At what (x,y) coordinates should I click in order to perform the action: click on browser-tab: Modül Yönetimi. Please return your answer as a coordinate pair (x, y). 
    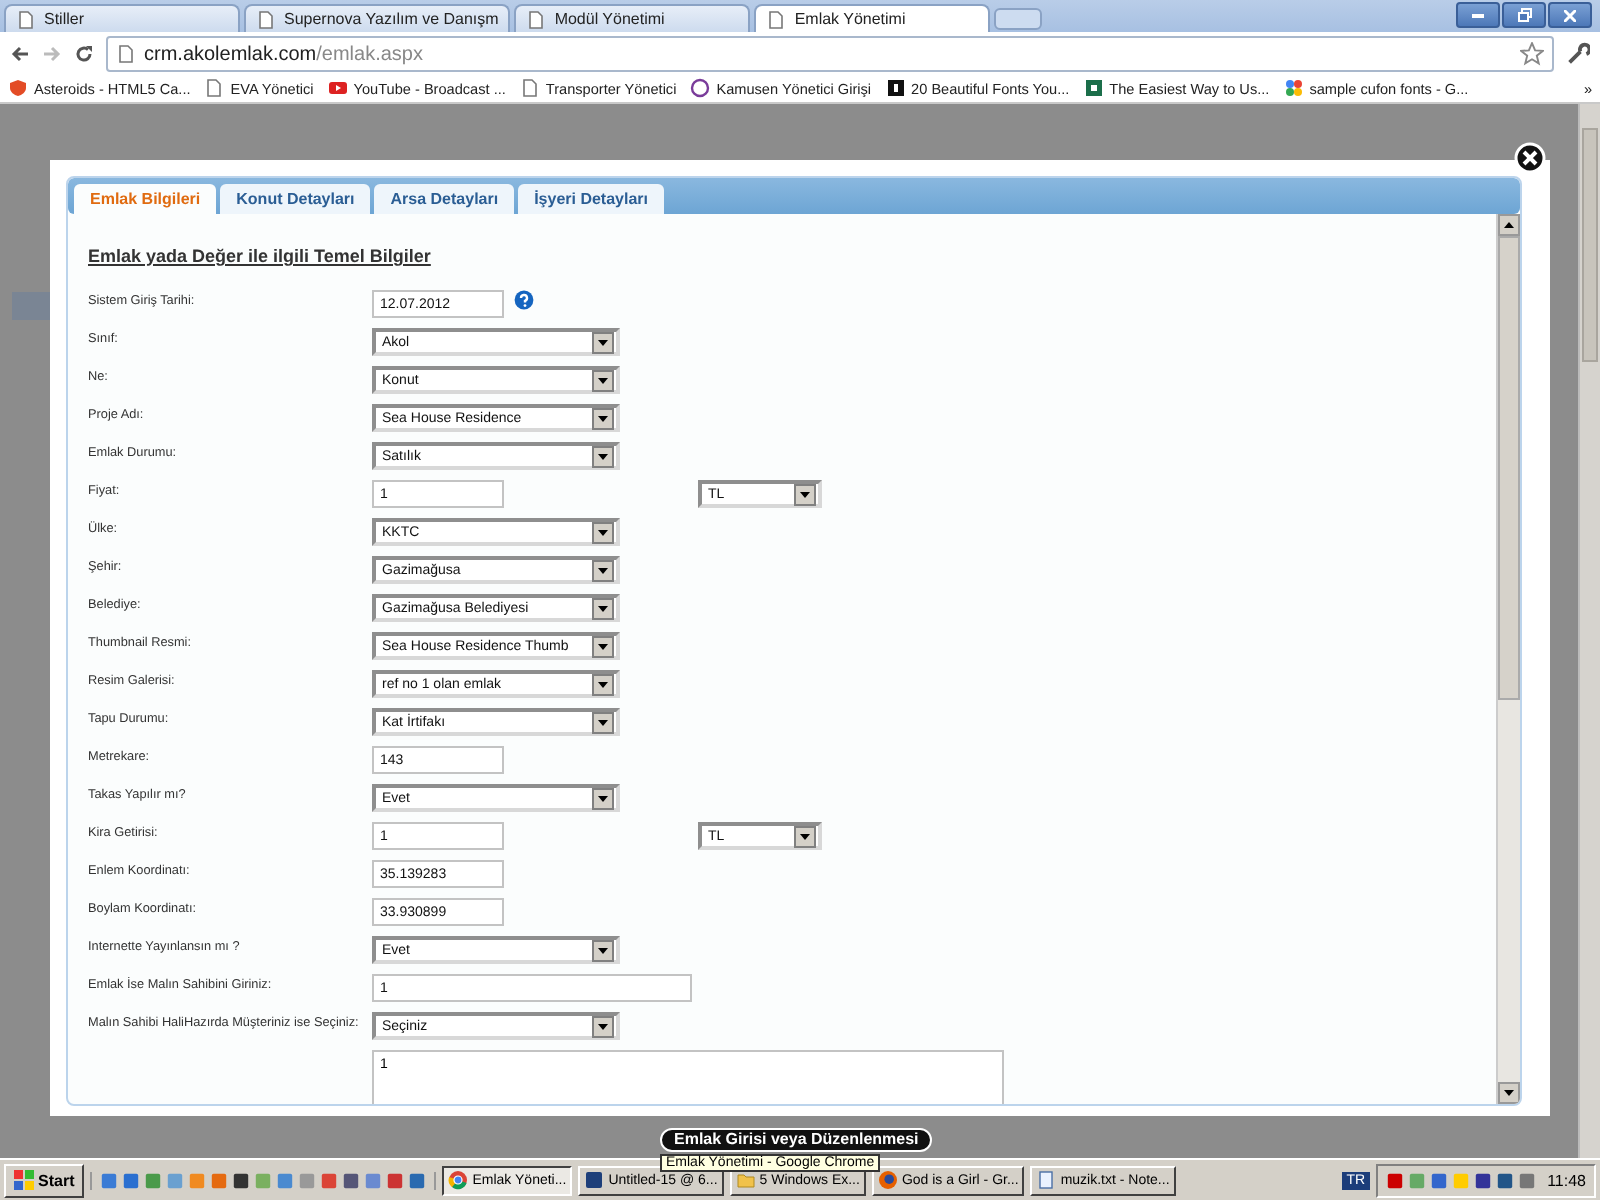
    Looking at the image, I should click on (632, 18).